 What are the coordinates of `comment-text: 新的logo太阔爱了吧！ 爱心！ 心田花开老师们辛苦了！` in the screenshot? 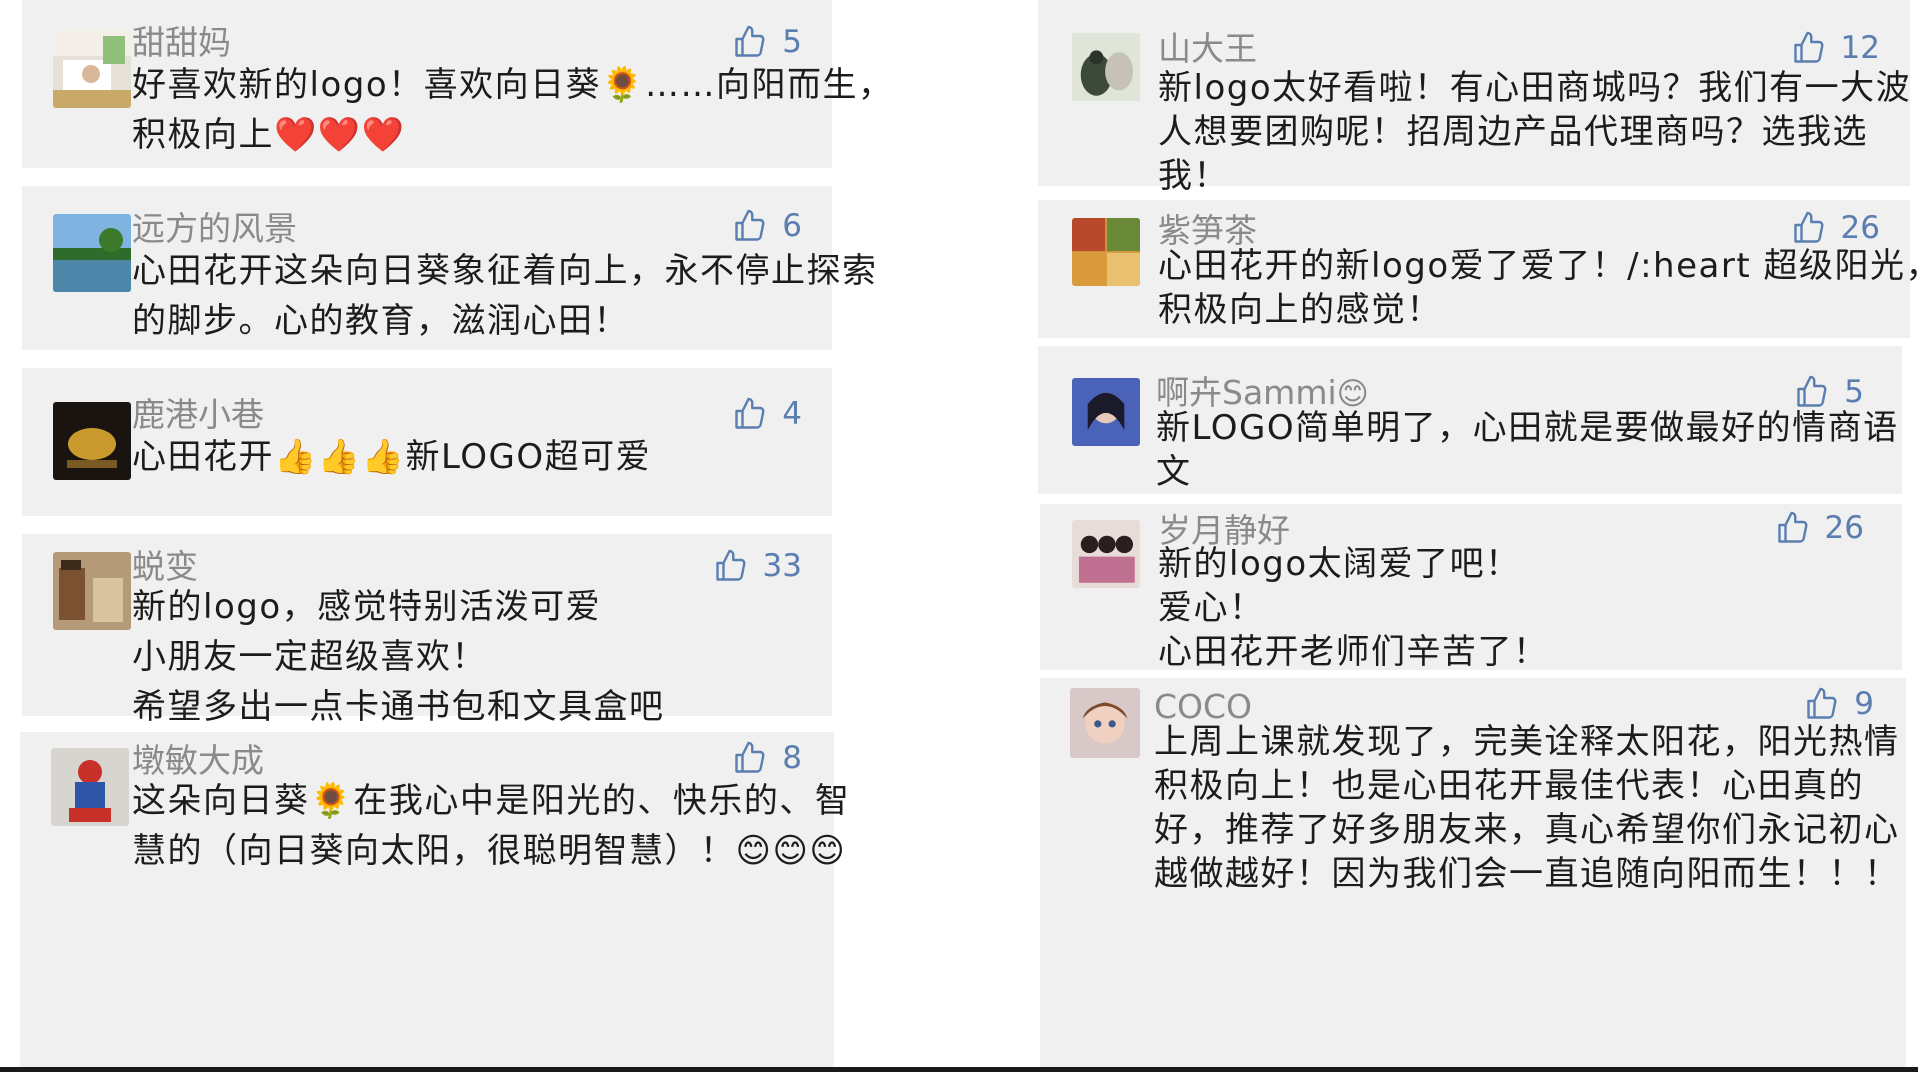 It's located at (1353, 608).